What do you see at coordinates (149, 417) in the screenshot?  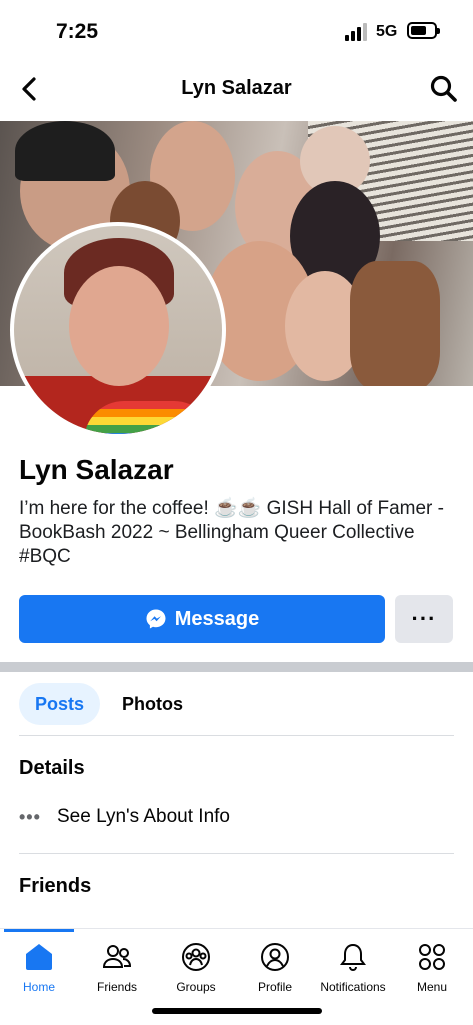 I see `rainbow-graphic` at bounding box center [149, 417].